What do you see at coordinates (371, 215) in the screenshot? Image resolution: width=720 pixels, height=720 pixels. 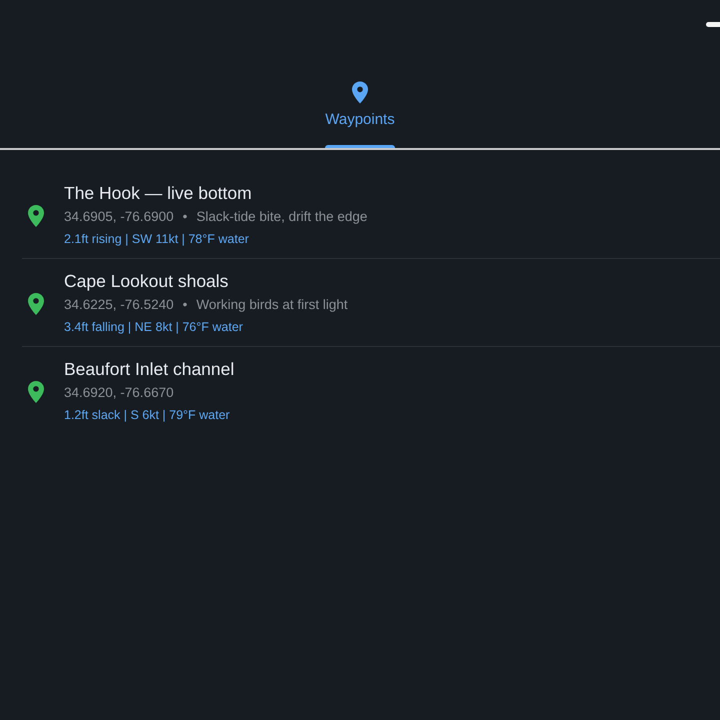 I see `waypoint-row: The Hook — live bottom 34.6905, -76.6900 • Slack-tide bite, drift the edge 2.1ft rising | SW 11kt | 78°F water` at bounding box center [371, 215].